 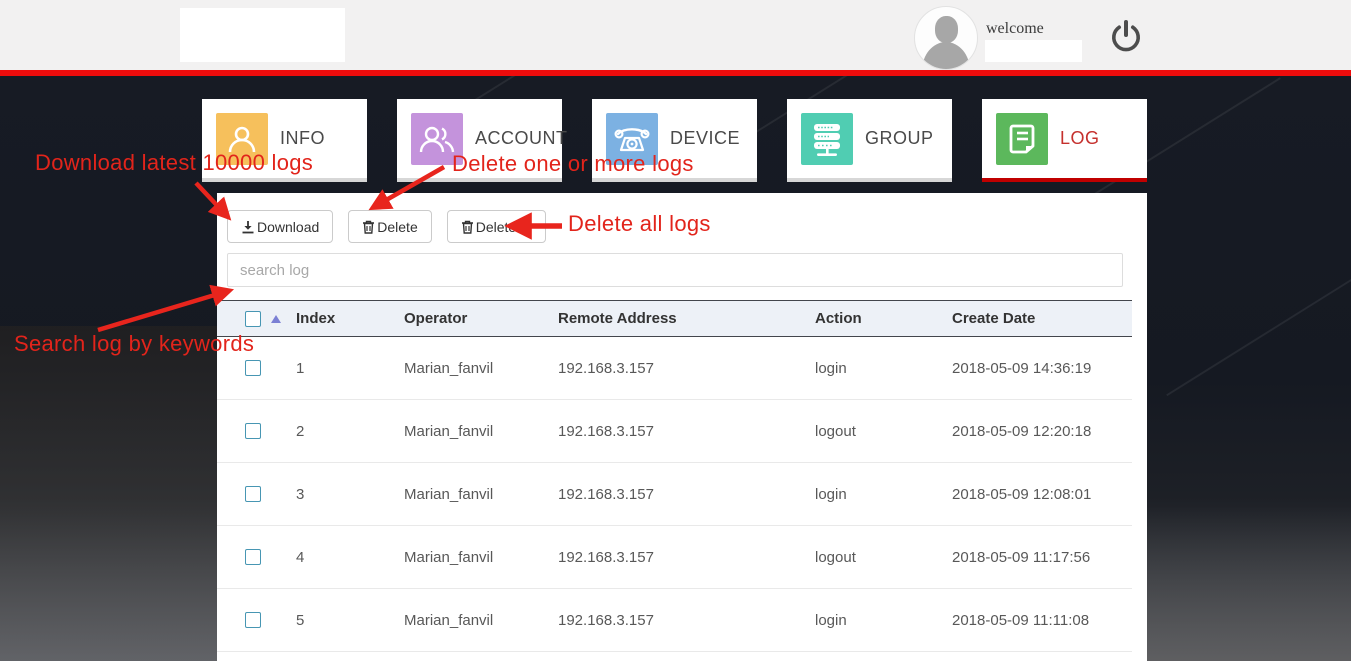 What do you see at coordinates (503, 226) in the screenshot?
I see `delete-all-button-label: DeleteAll` at bounding box center [503, 226].